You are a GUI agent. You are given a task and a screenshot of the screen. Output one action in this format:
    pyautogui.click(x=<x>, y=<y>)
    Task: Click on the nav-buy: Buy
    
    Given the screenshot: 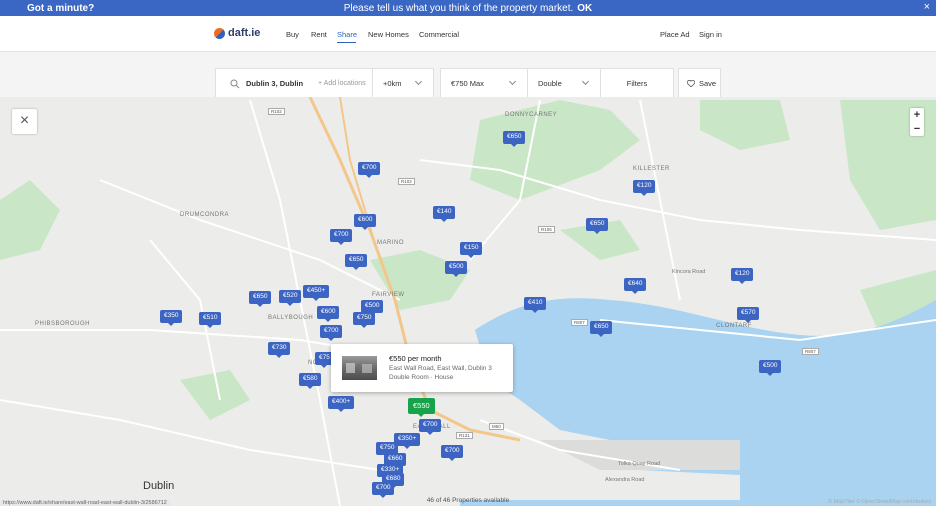 What is the action you would take?
    pyautogui.click(x=292, y=34)
    